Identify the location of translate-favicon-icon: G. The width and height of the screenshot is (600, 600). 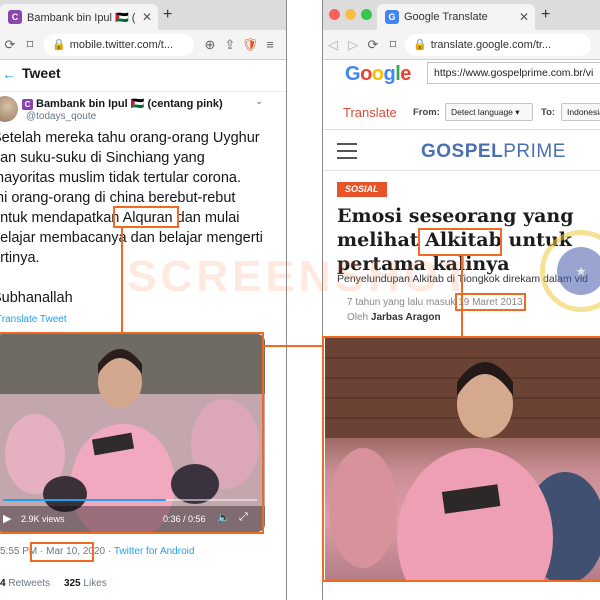
(392, 17).